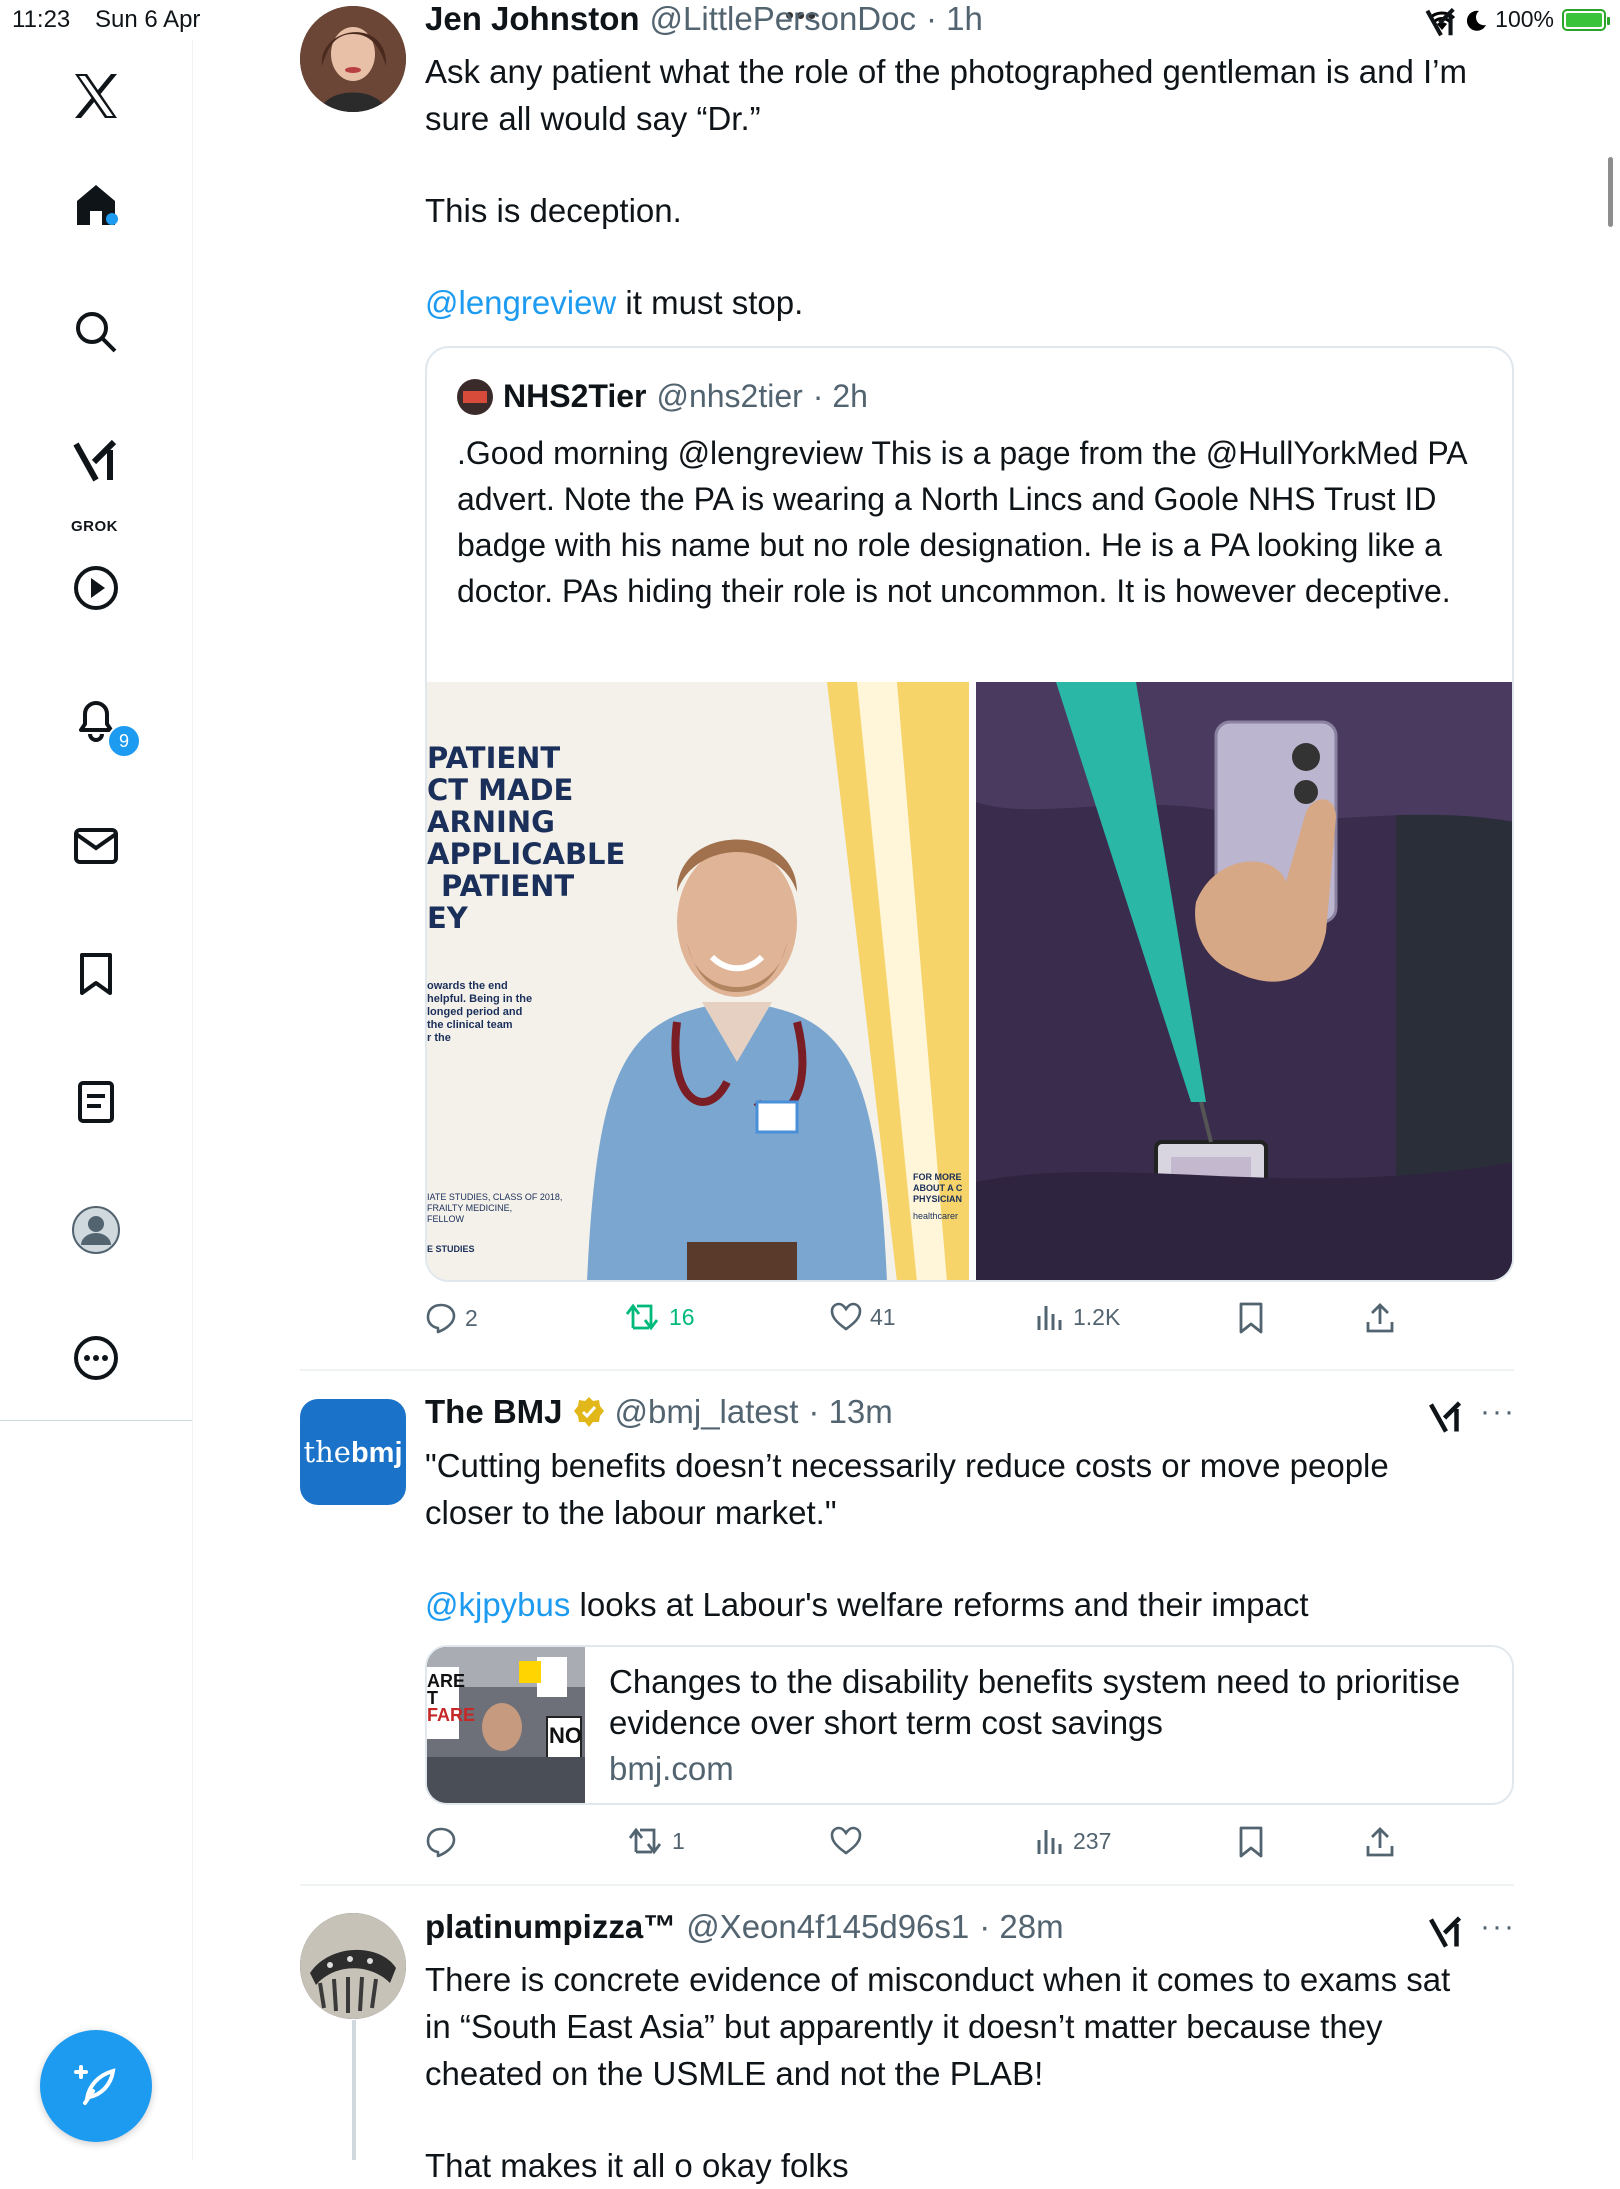 The width and height of the screenshot is (1620, 2189). What do you see at coordinates (96, 332) in the screenshot?
I see `search-icon` at bounding box center [96, 332].